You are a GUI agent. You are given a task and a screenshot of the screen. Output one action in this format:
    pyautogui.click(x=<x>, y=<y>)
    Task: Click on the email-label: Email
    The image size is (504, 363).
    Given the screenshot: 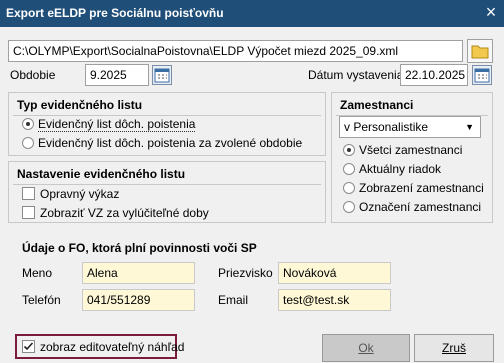 What is the action you would take?
    pyautogui.click(x=233, y=300)
    